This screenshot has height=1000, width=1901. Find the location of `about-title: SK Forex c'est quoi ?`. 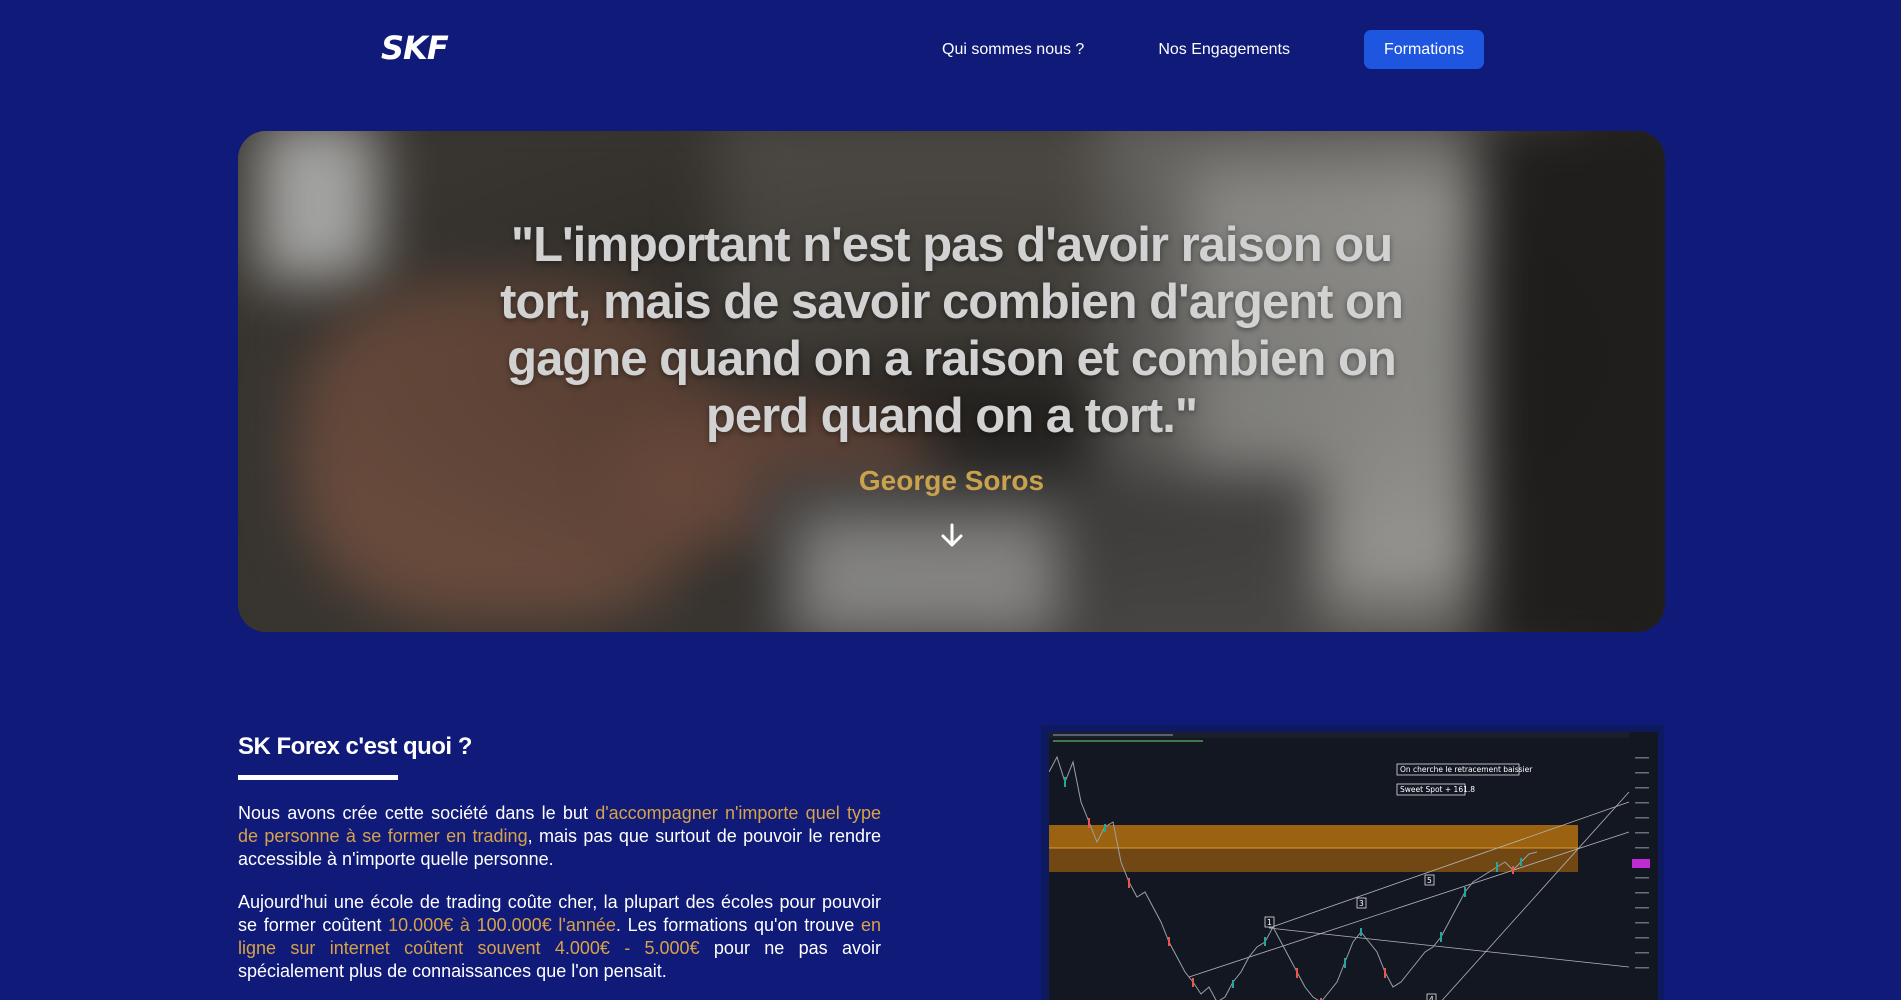

about-title: SK Forex c'est quoi ? is located at coordinates (355, 746).